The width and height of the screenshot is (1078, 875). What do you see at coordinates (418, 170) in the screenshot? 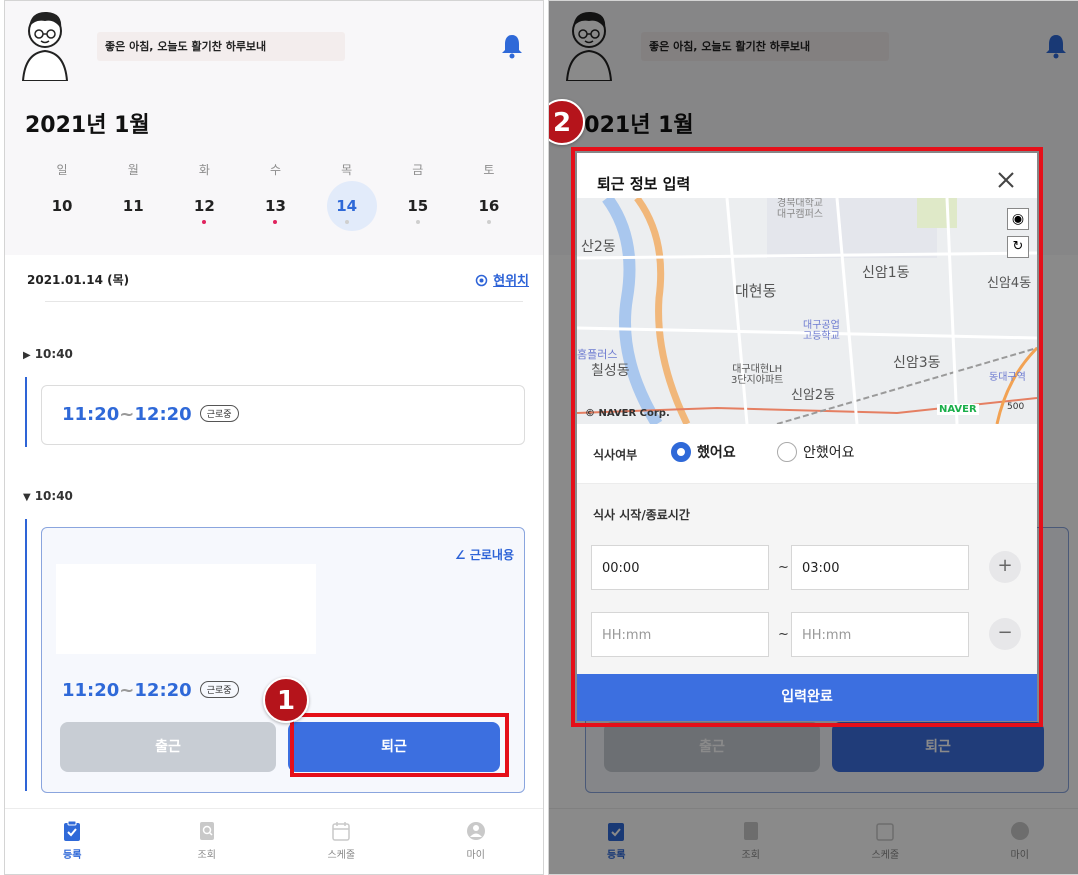
I see `weekday-label: 금` at bounding box center [418, 170].